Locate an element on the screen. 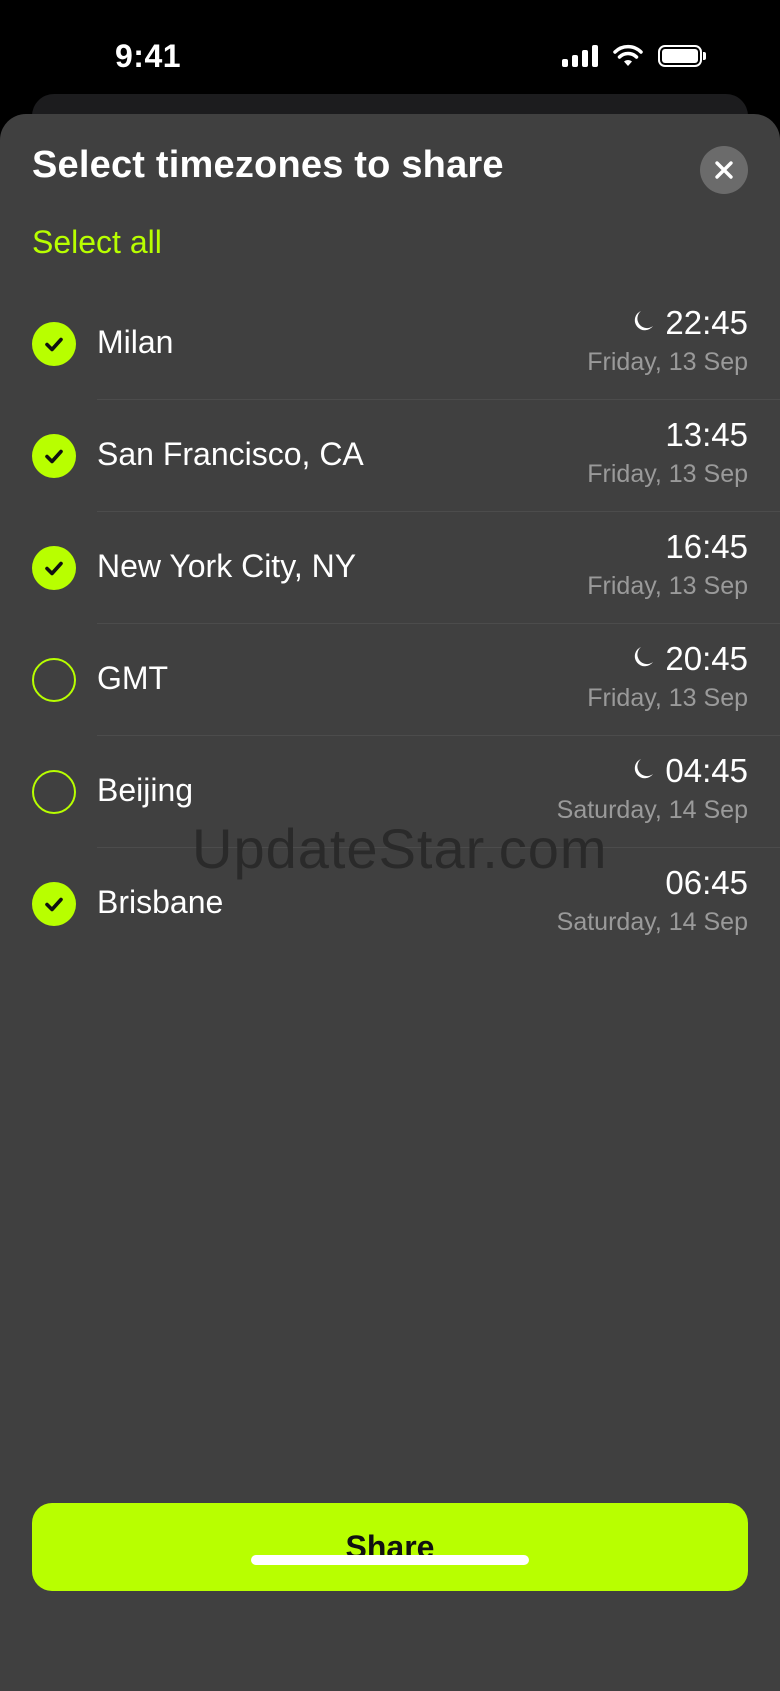 The image size is (780, 1691). timezone-time-info: 22:45 Friday, 13 Sep is located at coordinates (667, 340).